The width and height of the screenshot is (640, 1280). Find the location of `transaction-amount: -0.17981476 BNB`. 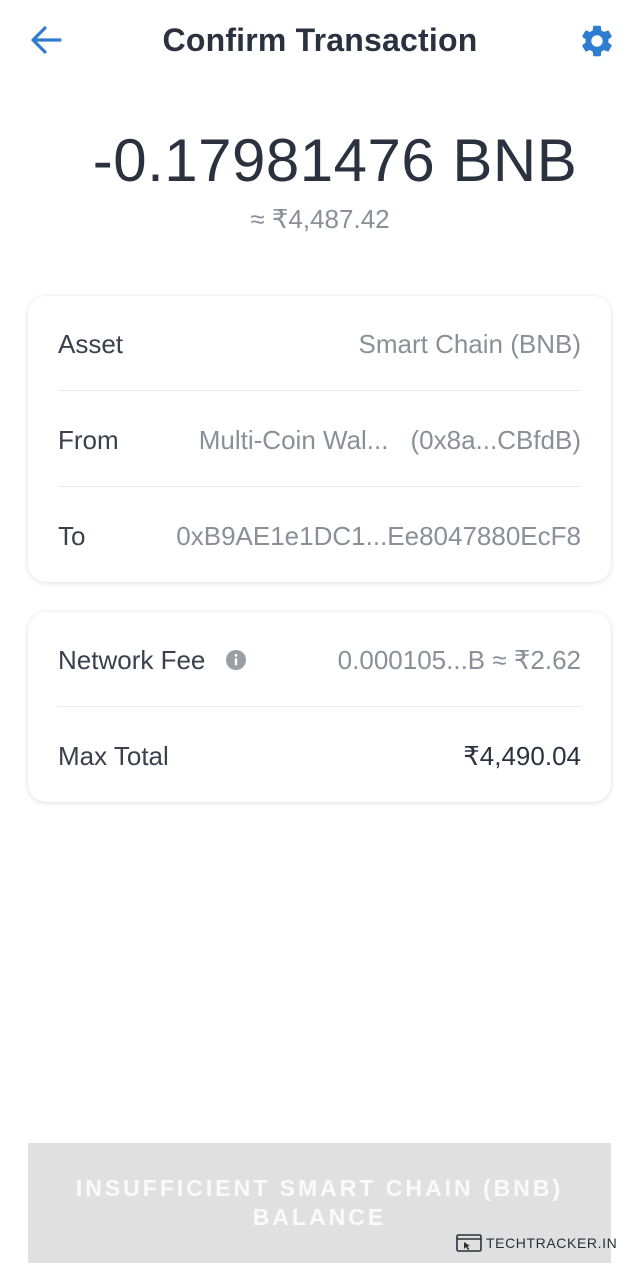

transaction-amount: -0.17981476 BNB is located at coordinates (335, 160).